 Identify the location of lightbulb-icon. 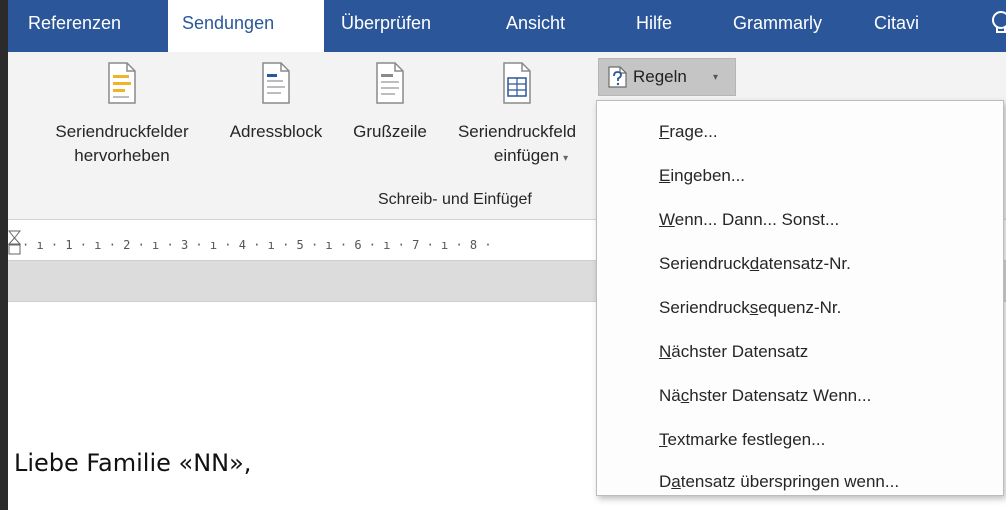
(998, 24).